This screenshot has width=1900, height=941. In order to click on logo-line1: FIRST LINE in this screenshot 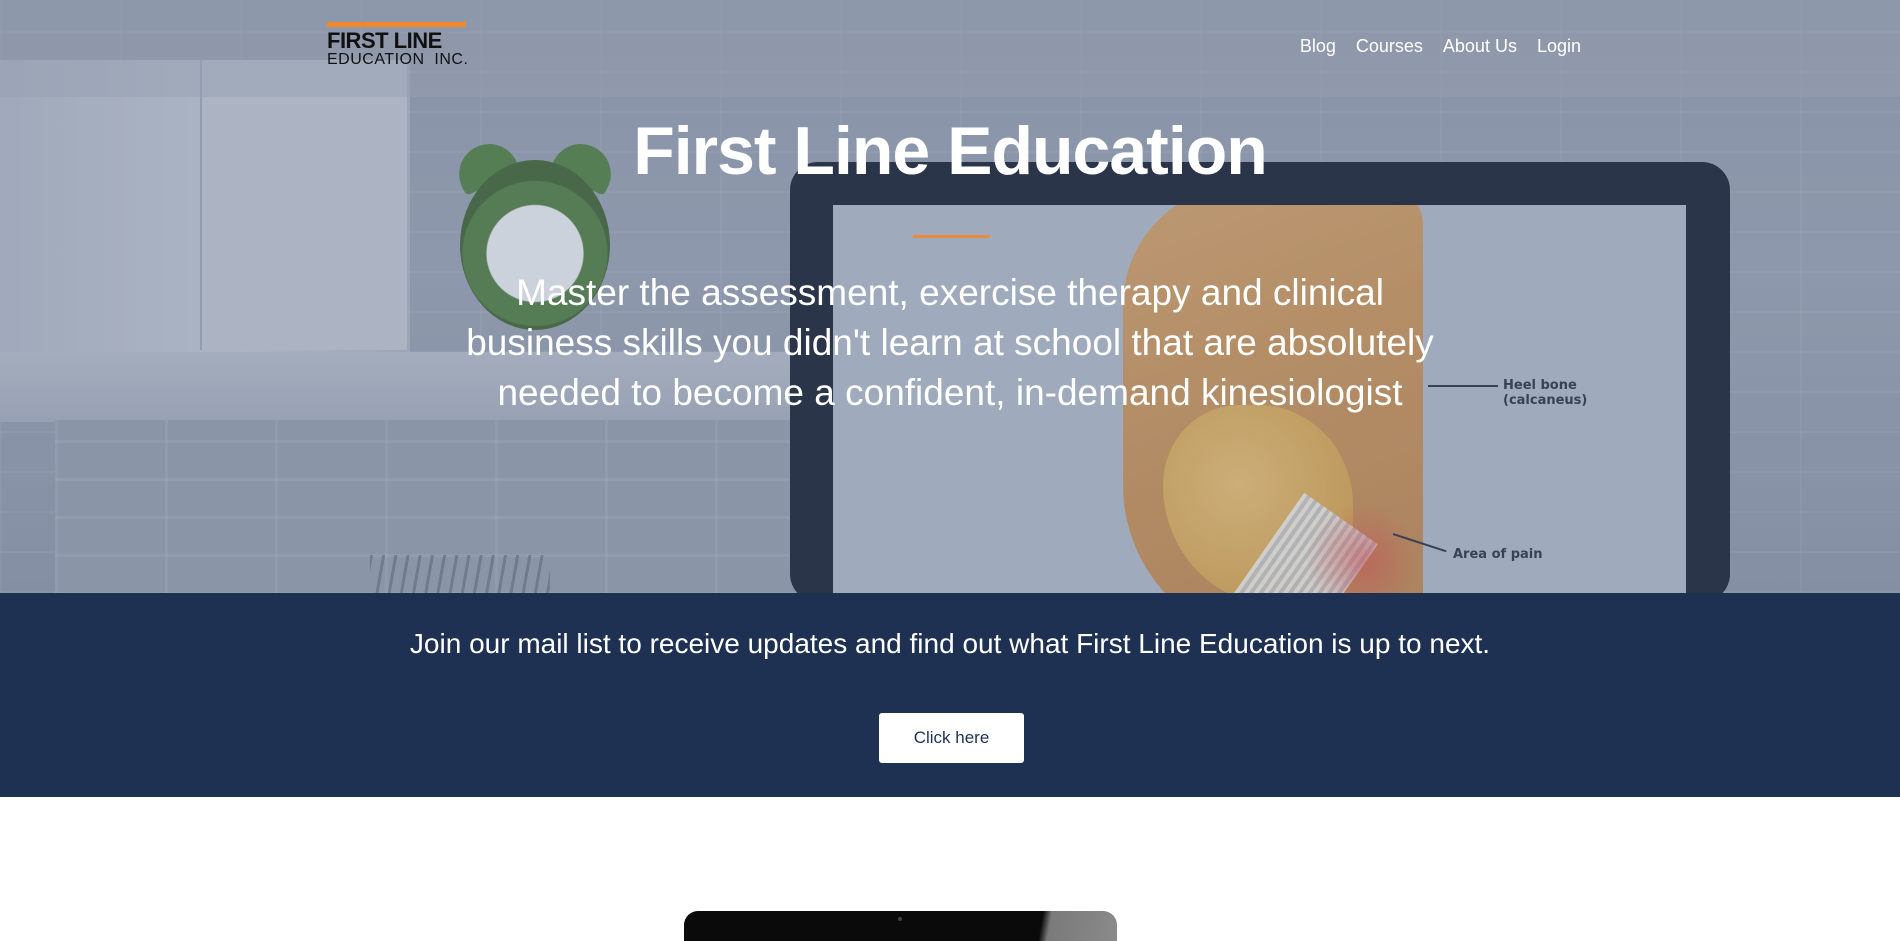, I will do `click(384, 40)`.